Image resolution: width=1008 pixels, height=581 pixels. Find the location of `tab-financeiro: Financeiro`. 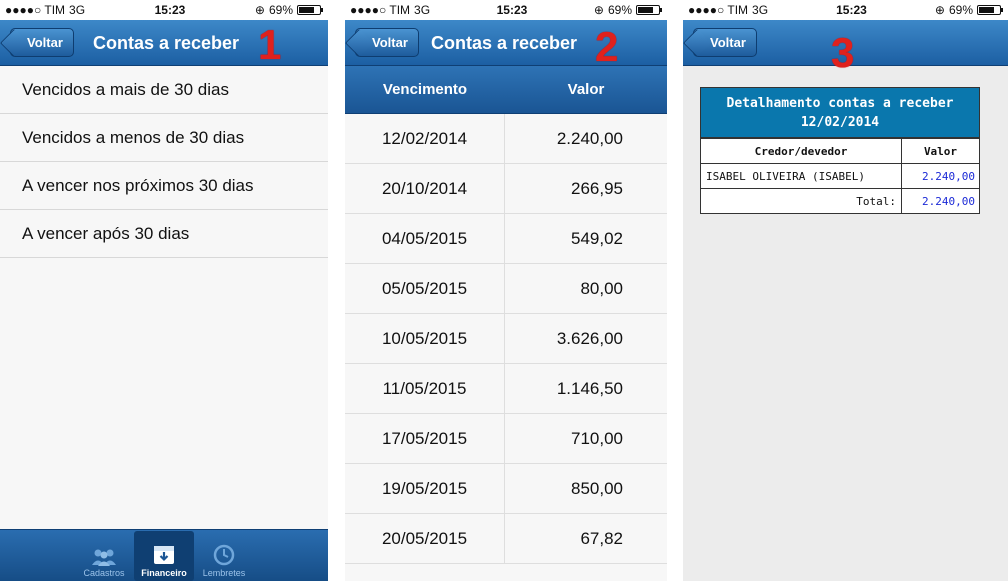

tab-financeiro: Financeiro is located at coordinates (164, 556).